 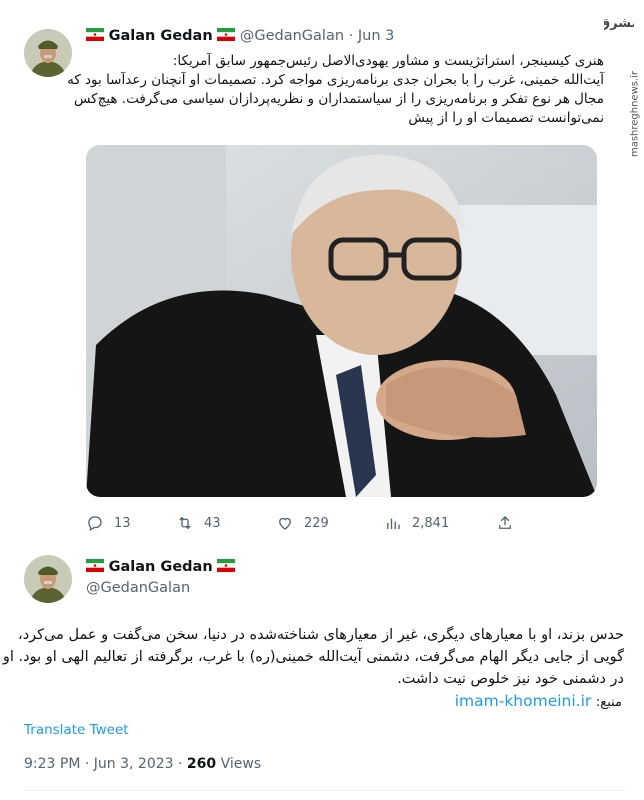 I want to click on retweet-button: 43, so click(x=198, y=523).